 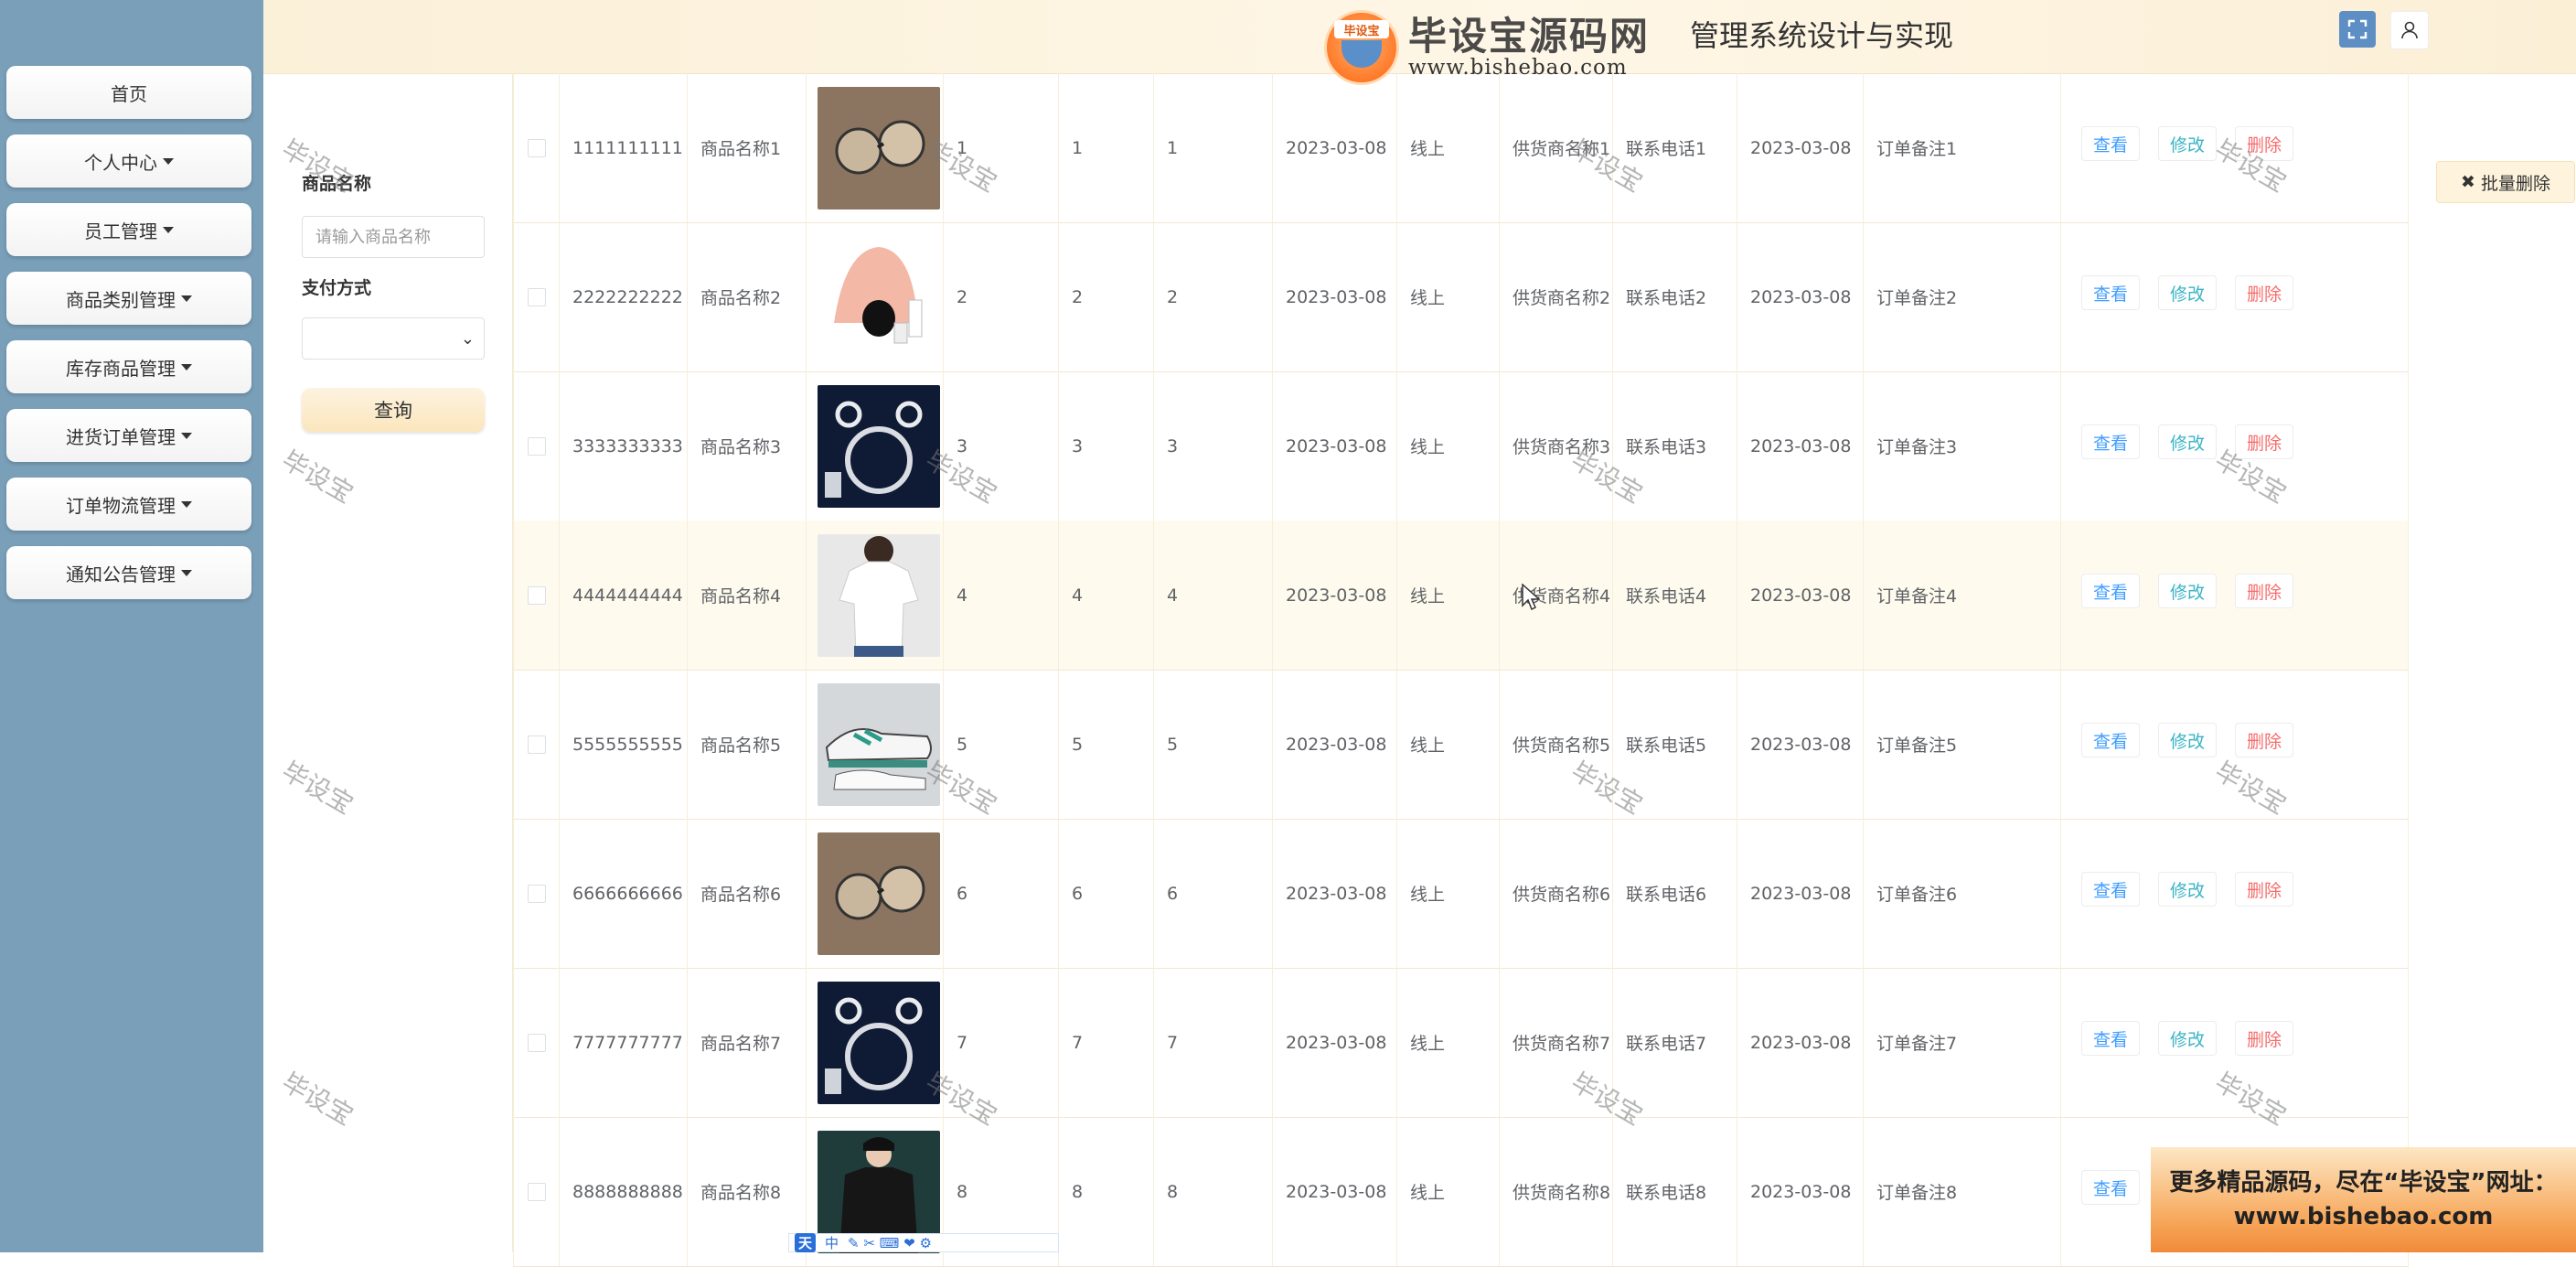 I want to click on close-icon: ✖, so click(x=2468, y=182).